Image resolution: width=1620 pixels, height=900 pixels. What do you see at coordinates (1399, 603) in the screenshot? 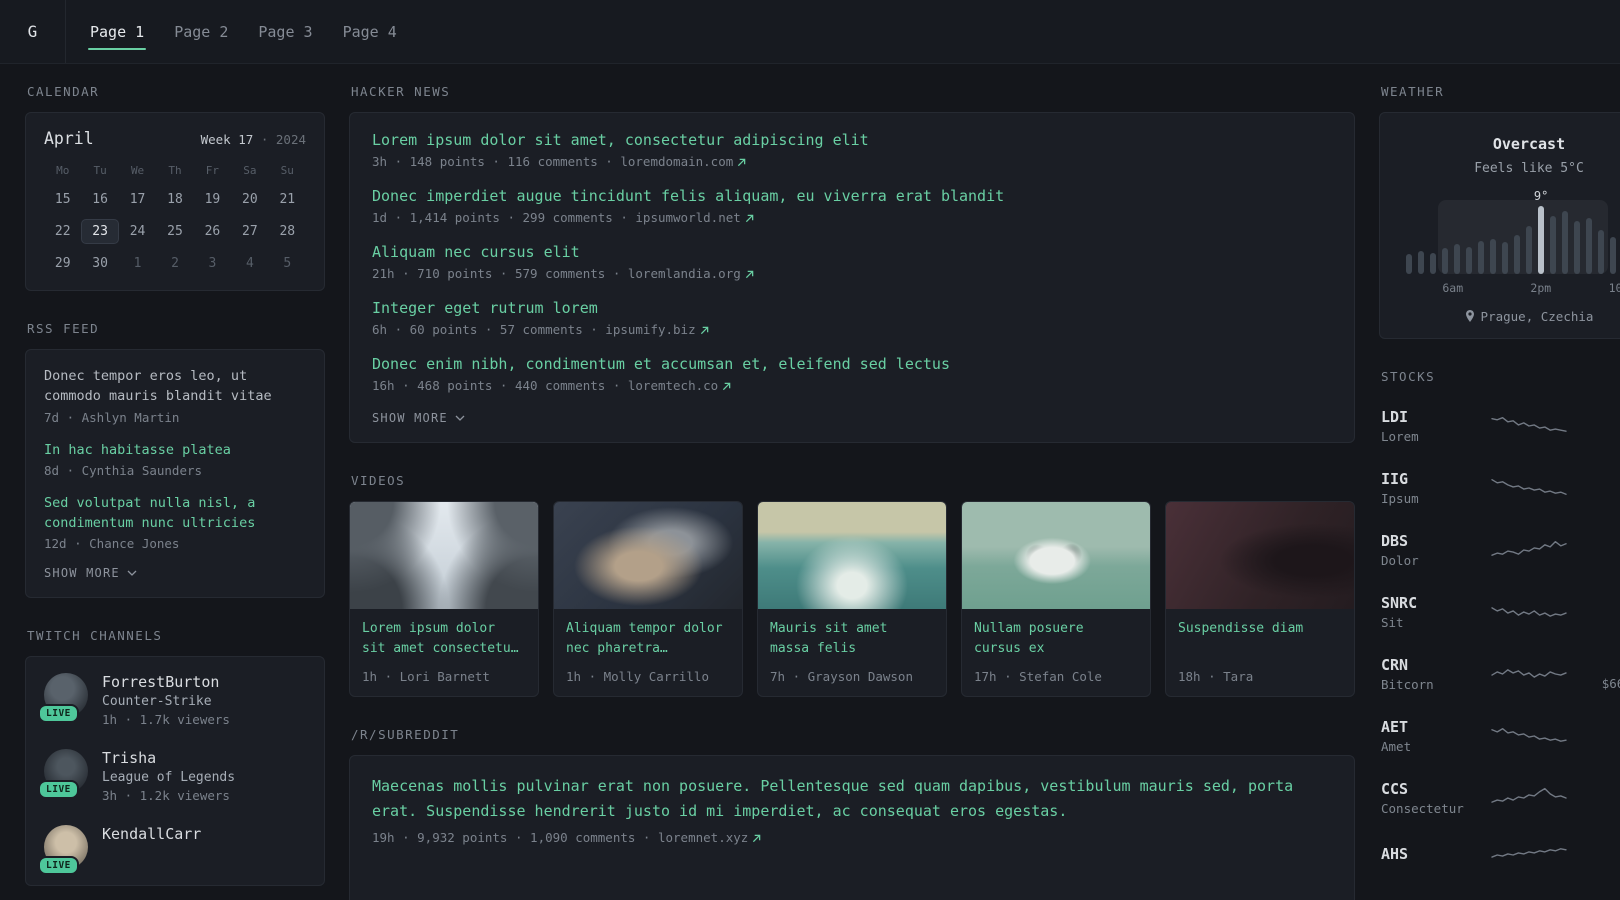
I see `stock-symbol: SNRC` at bounding box center [1399, 603].